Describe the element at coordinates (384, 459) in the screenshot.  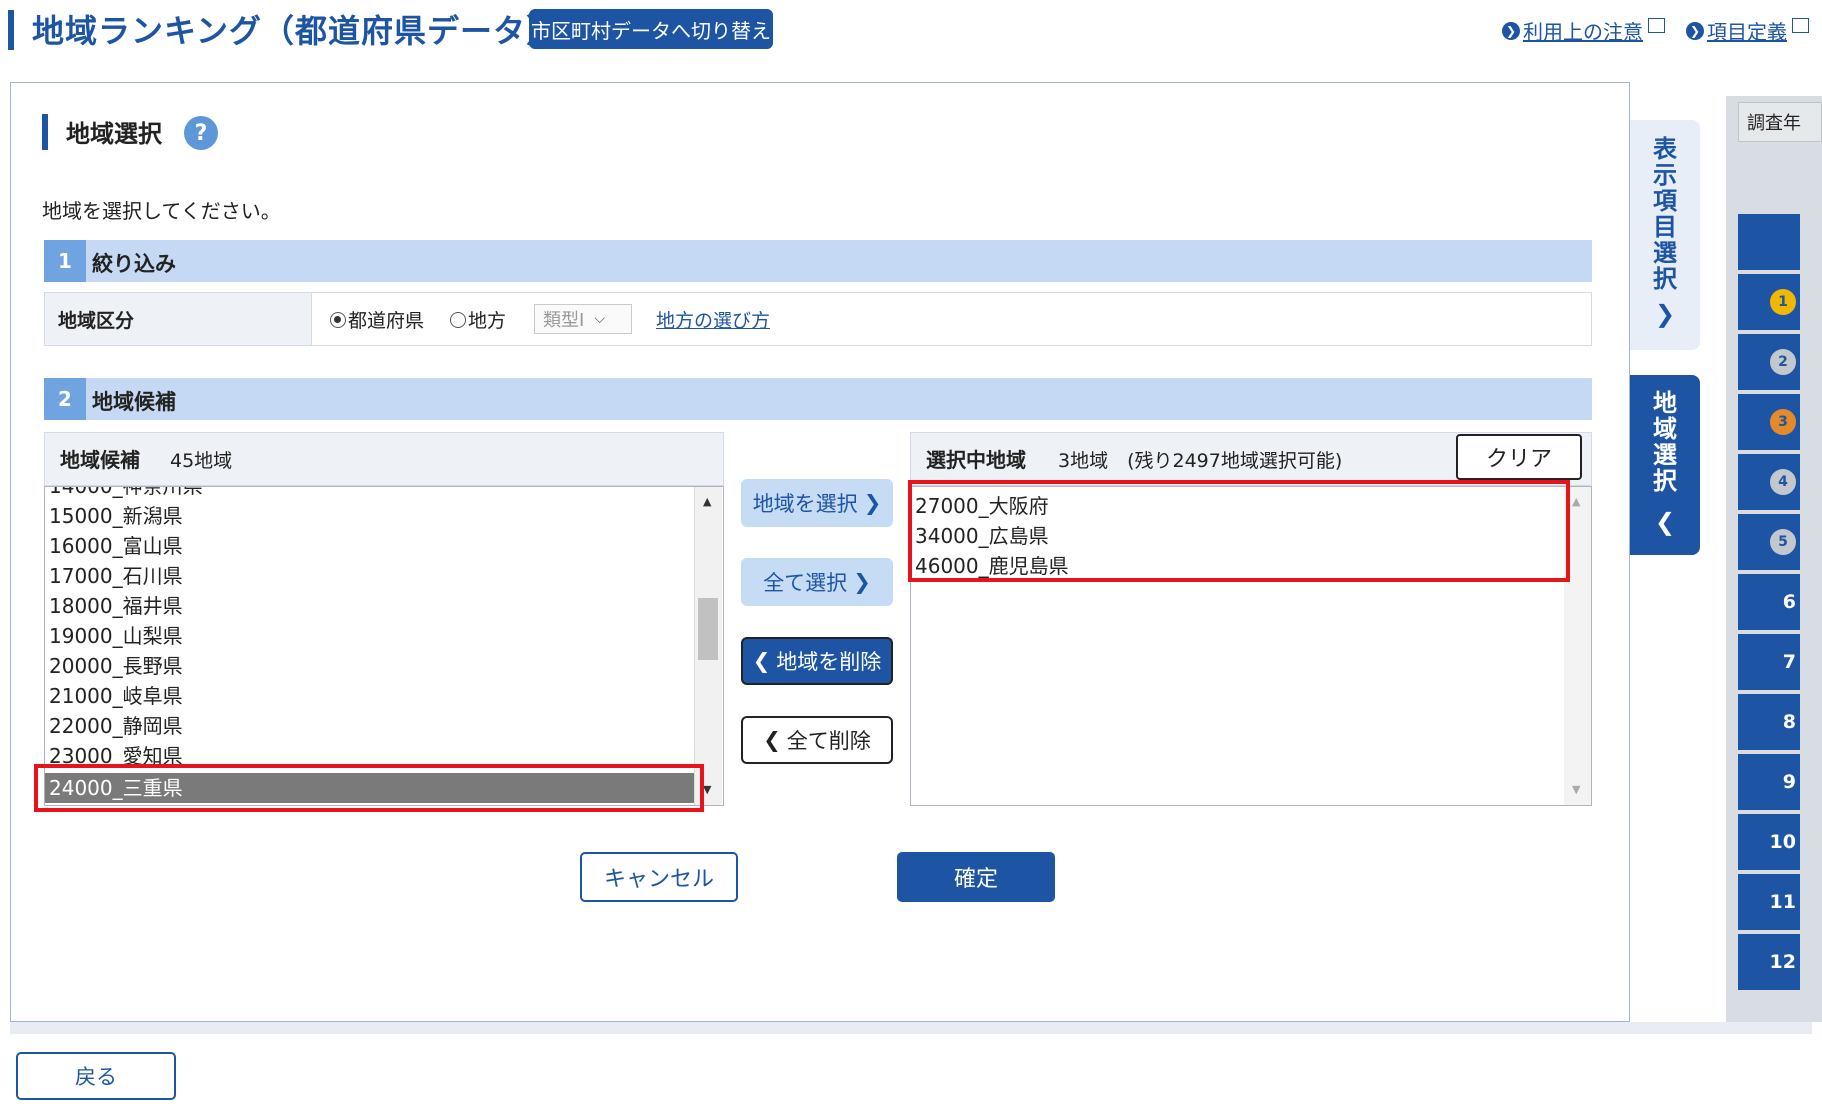
I see `candidate-list-header` at that location.